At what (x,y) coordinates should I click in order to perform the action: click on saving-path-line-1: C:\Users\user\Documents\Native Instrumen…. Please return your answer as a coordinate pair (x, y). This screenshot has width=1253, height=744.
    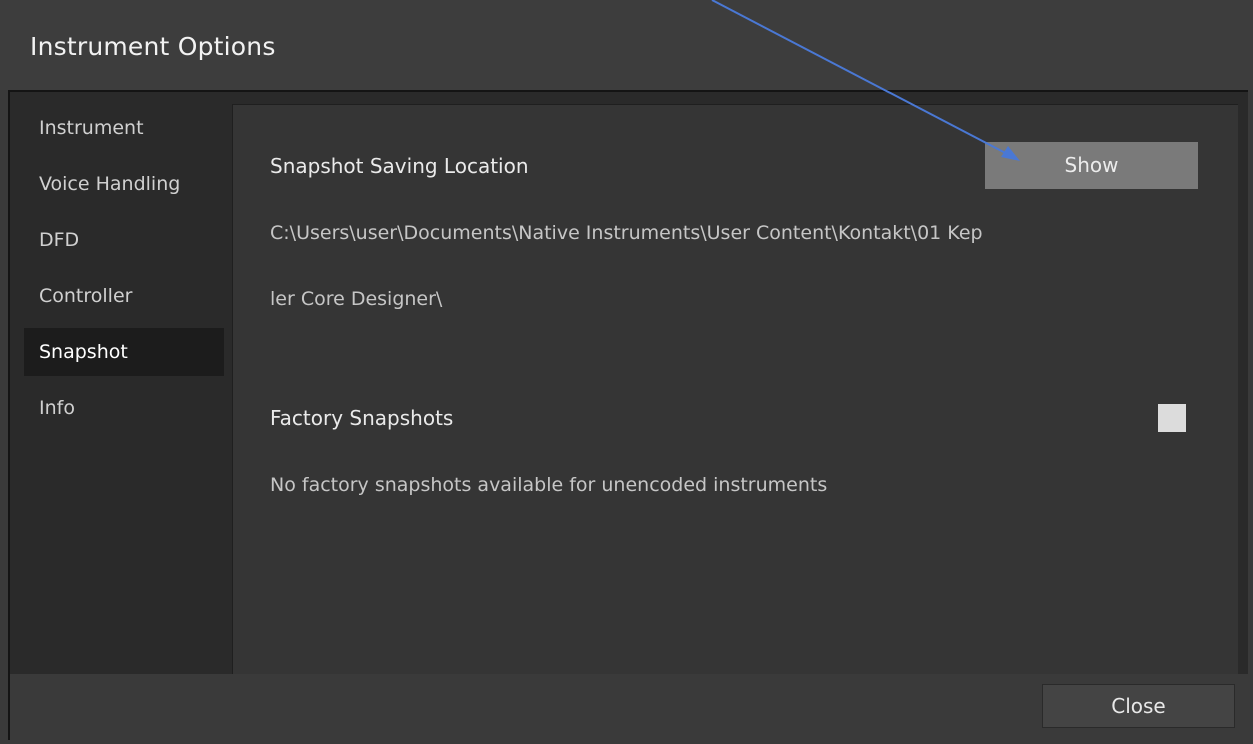
    Looking at the image, I should click on (626, 233).